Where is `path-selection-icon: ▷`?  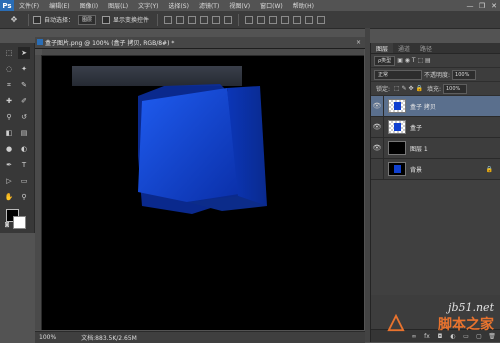
path-selection-icon: ▷ is located at coordinates (9, 181).